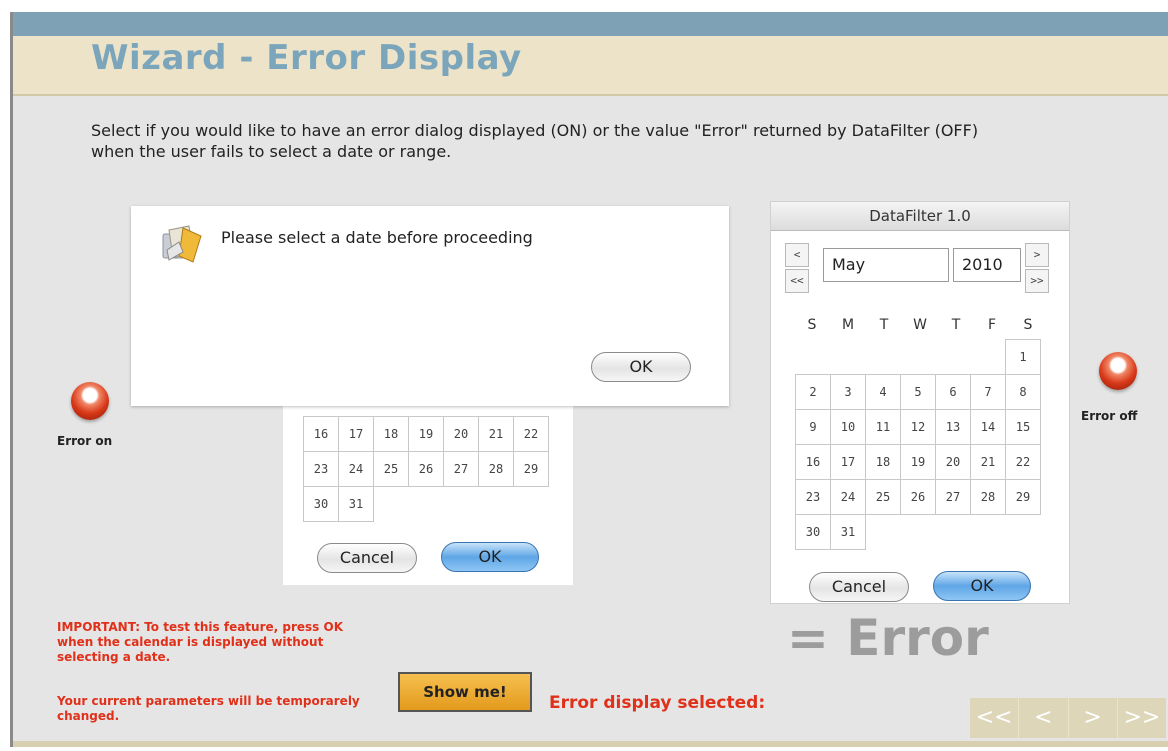  I want to click on error-off-radio, so click(1118, 371).